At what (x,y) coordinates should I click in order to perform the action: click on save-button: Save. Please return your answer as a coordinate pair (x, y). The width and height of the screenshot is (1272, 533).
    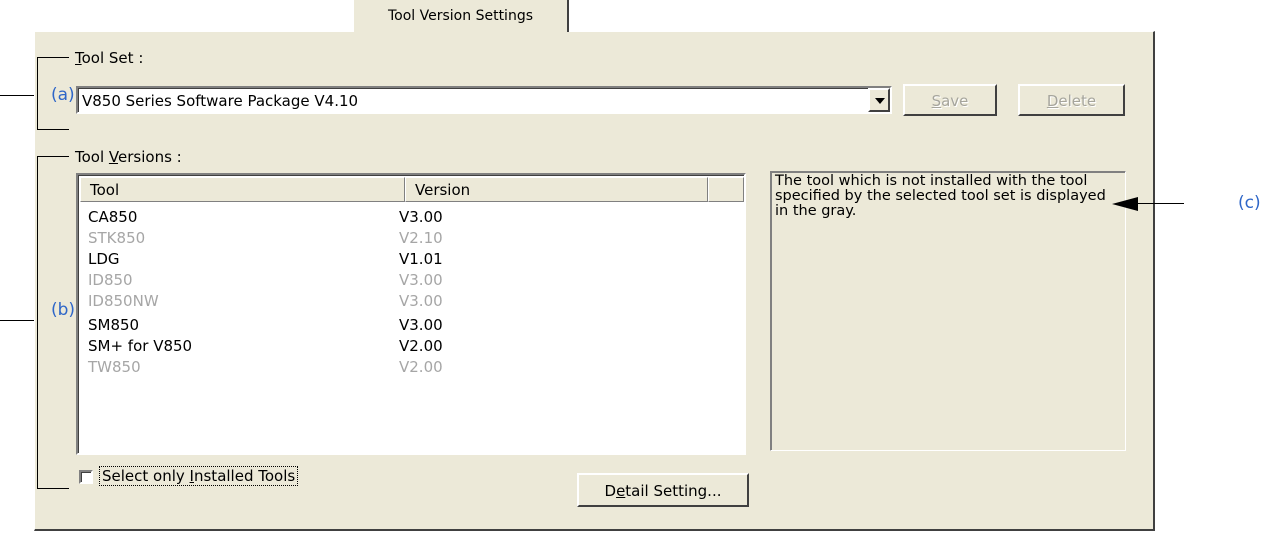
    Looking at the image, I should click on (950, 100).